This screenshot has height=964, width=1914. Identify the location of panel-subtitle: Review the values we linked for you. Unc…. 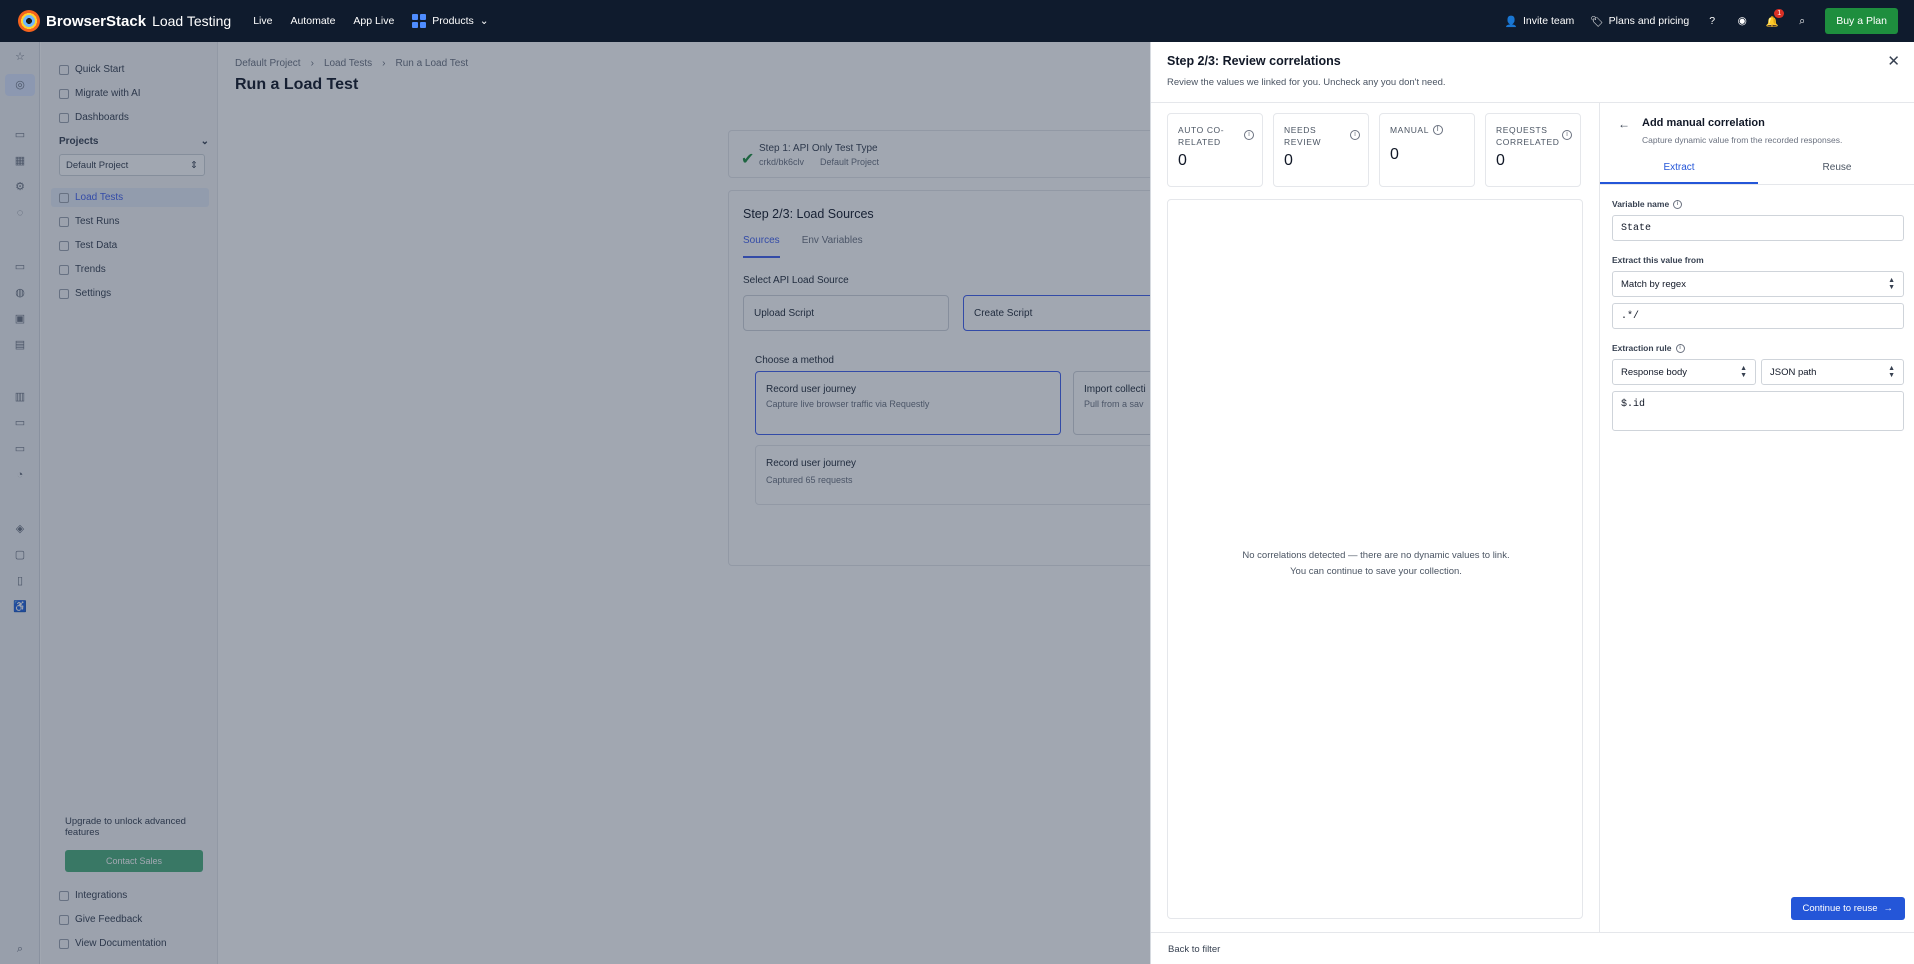
(1306, 82).